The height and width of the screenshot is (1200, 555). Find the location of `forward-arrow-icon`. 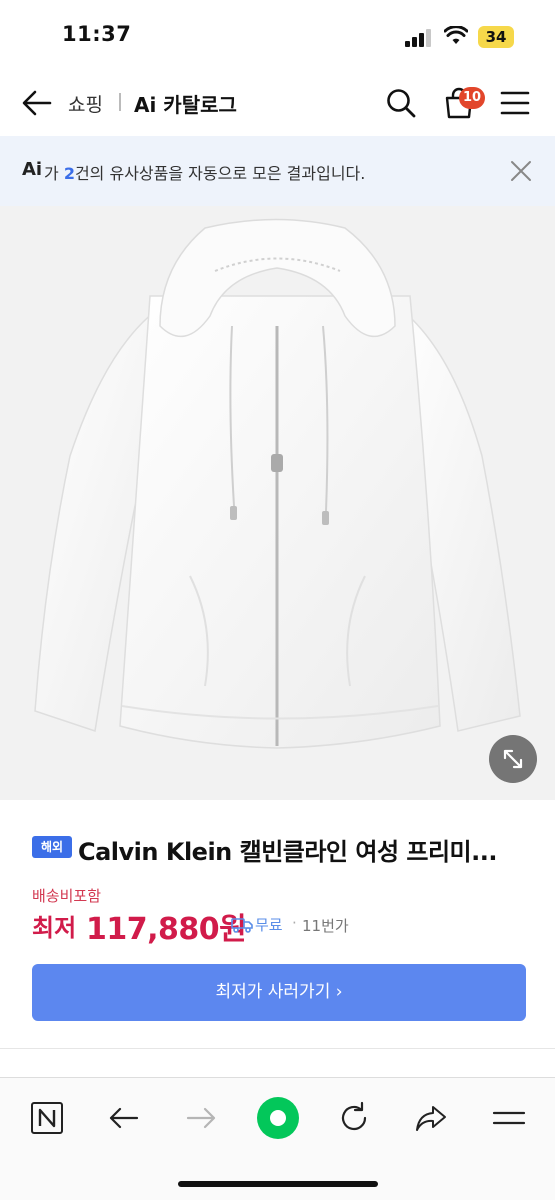

forward-arrow-icon is located at coordinates (201, 1118).